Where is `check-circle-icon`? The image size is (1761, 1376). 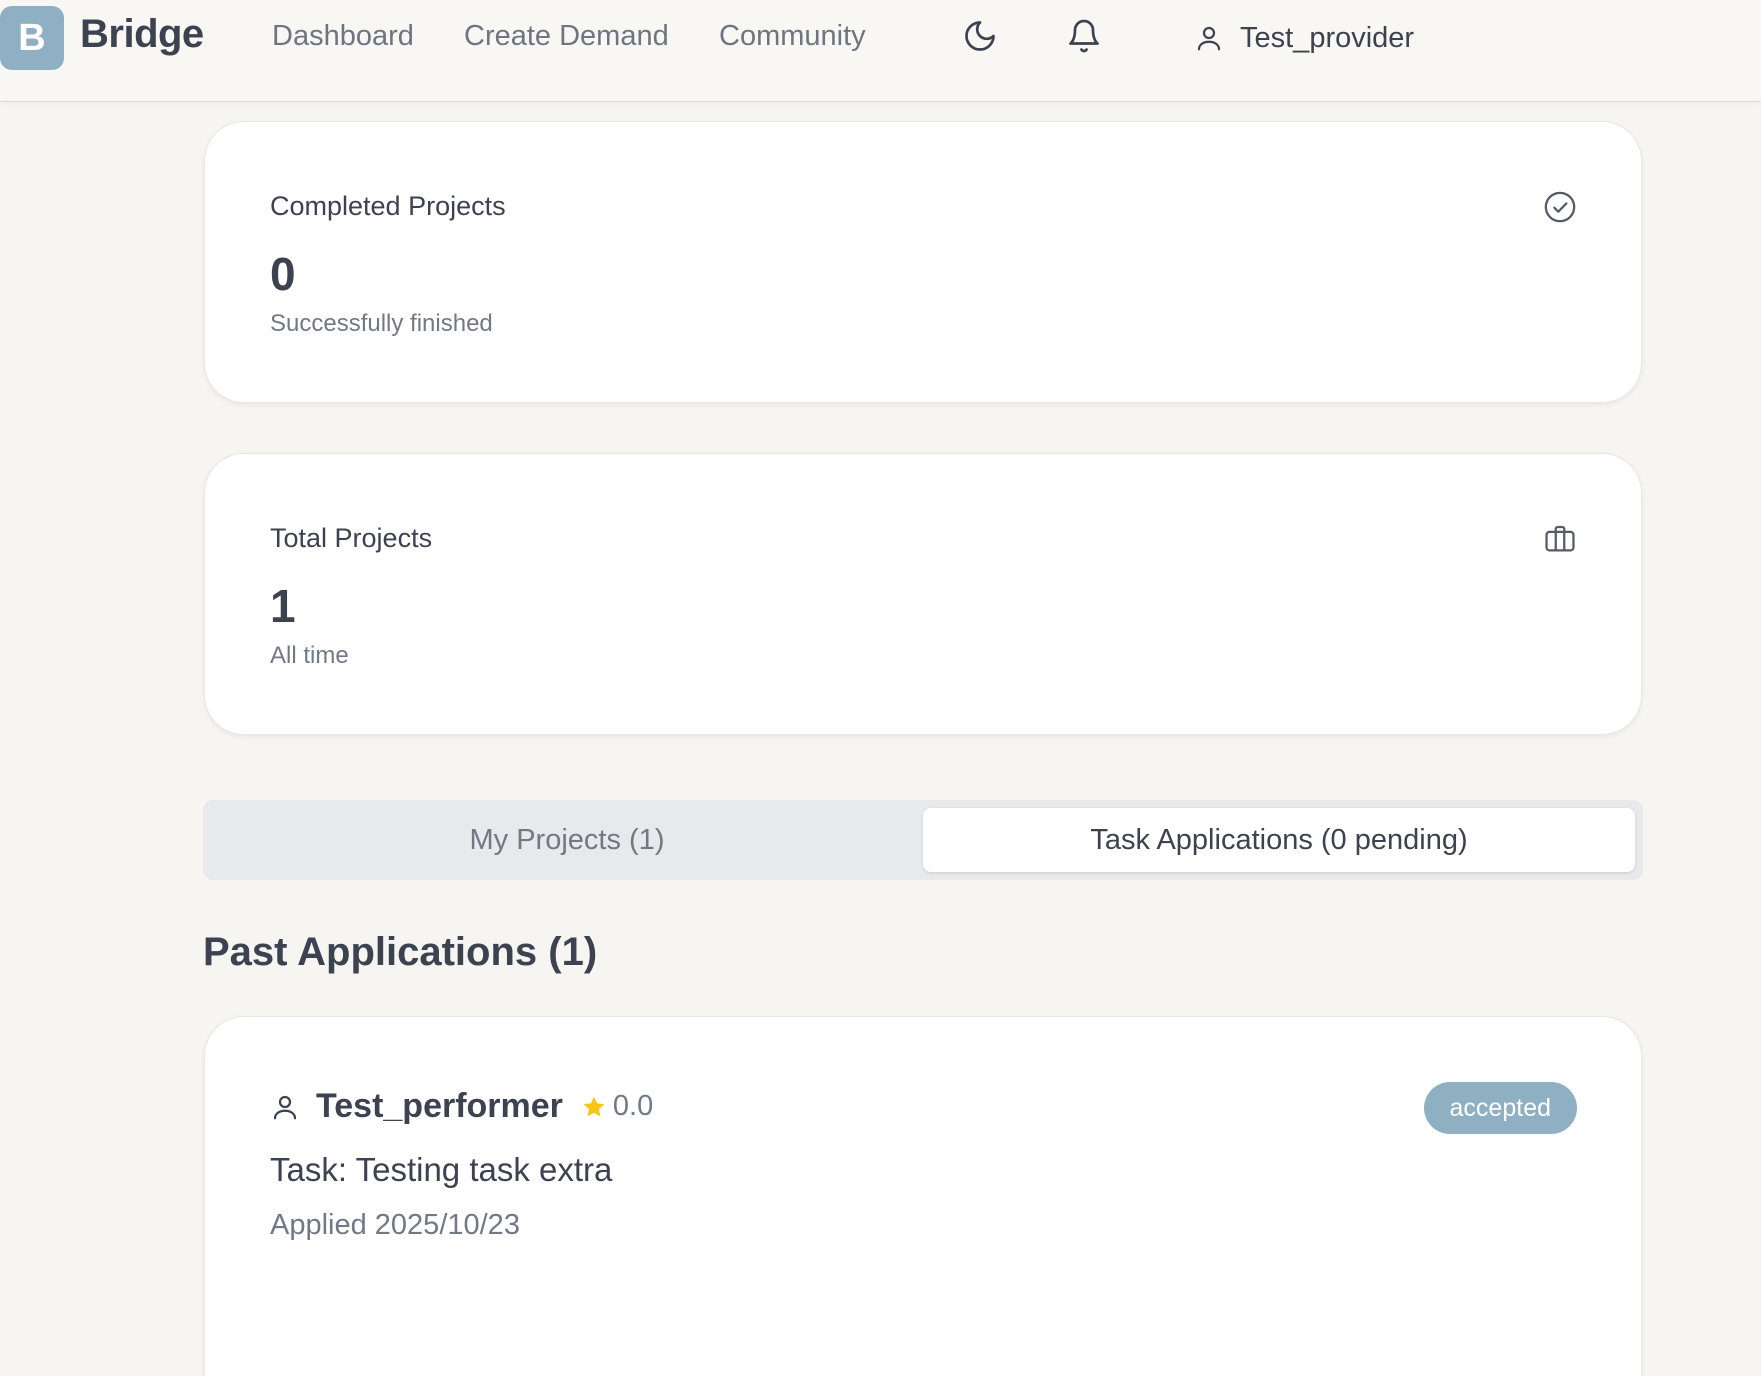
check-circle-icon is located at coordinates (1560, 207).